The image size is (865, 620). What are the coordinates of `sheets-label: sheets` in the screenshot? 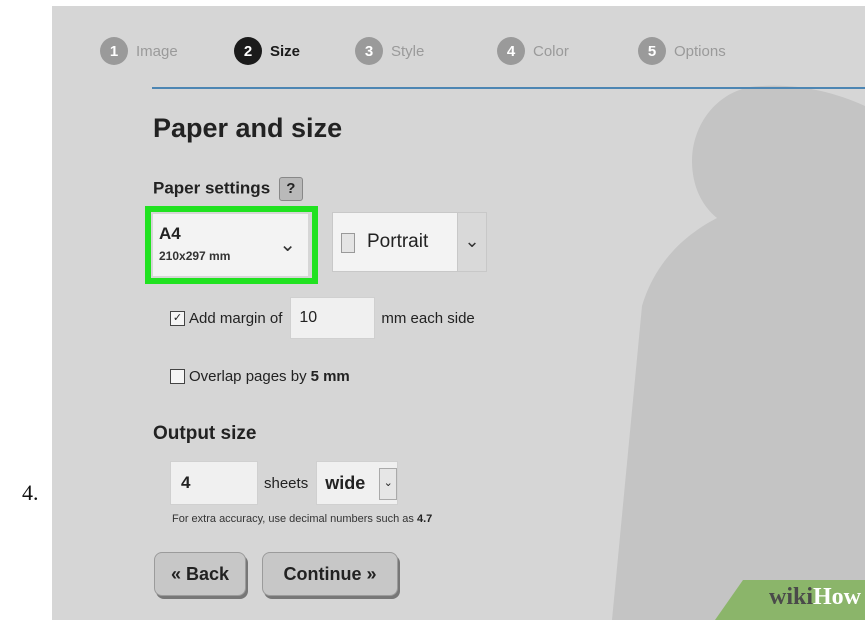 It's located at (286, 483).